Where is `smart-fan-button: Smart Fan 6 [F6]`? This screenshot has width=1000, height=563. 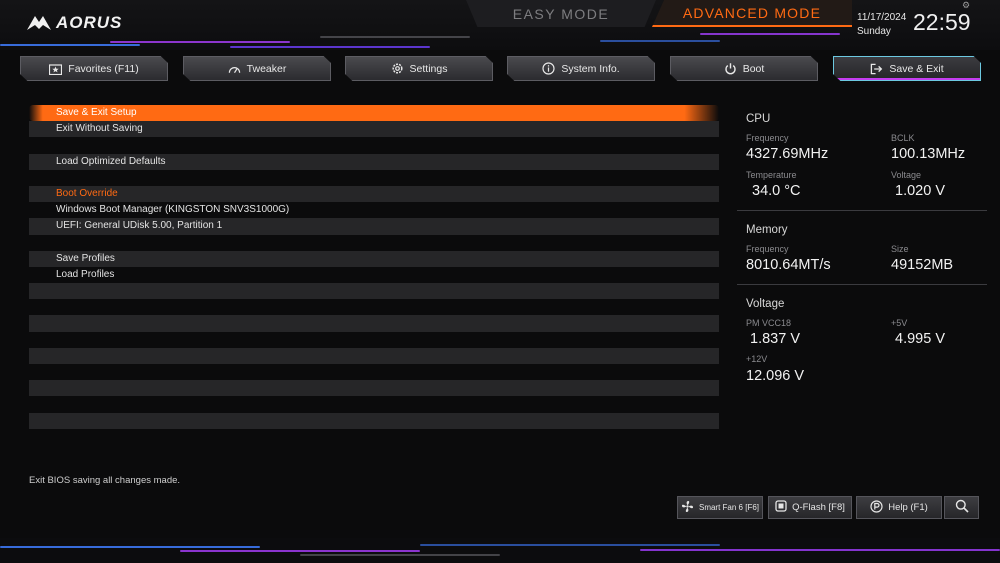 smart-fan-button: Smart Fan 6 [F6] is located at coordinates (720, 507).